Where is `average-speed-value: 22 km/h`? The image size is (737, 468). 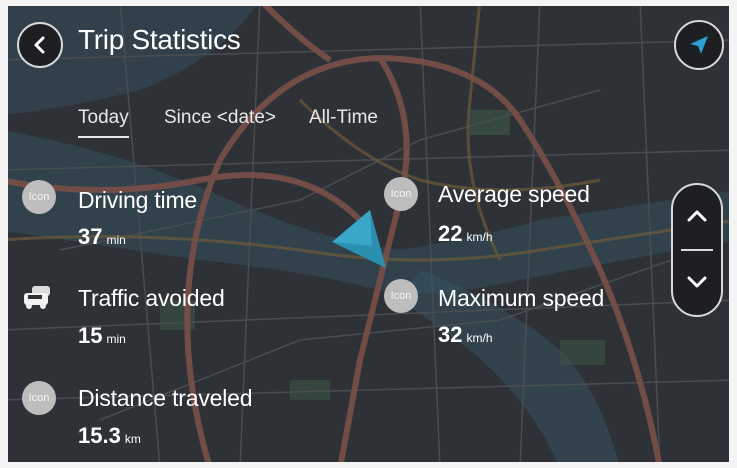
average-speed-value: 22 km/h is located at coordinates (465, 234).